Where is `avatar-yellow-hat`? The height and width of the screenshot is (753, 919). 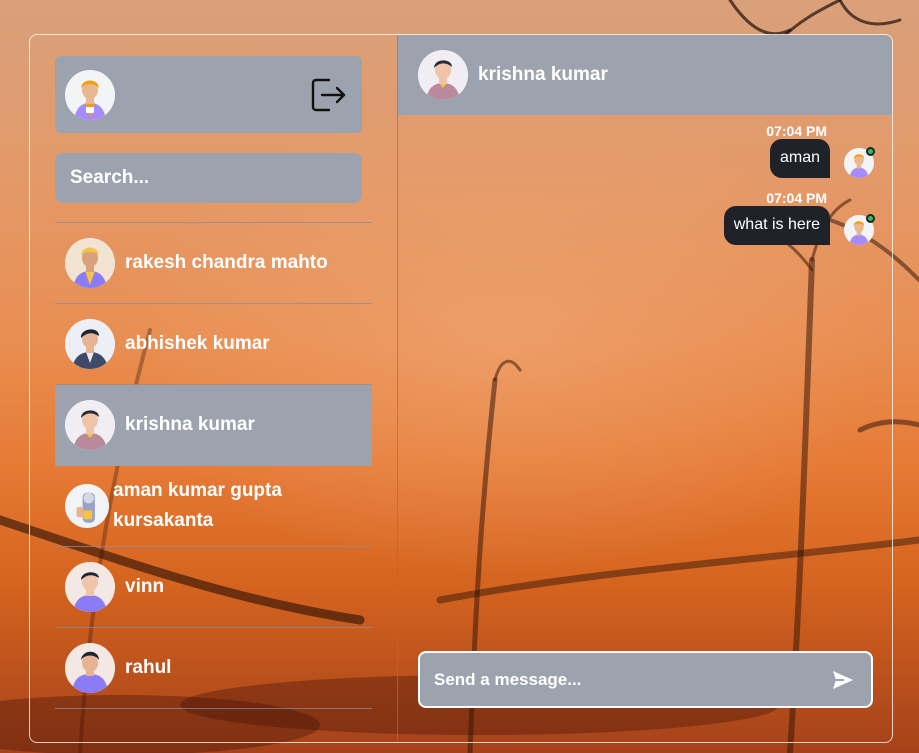
avatar-yellow-hat is located at coordinates (90, 263).